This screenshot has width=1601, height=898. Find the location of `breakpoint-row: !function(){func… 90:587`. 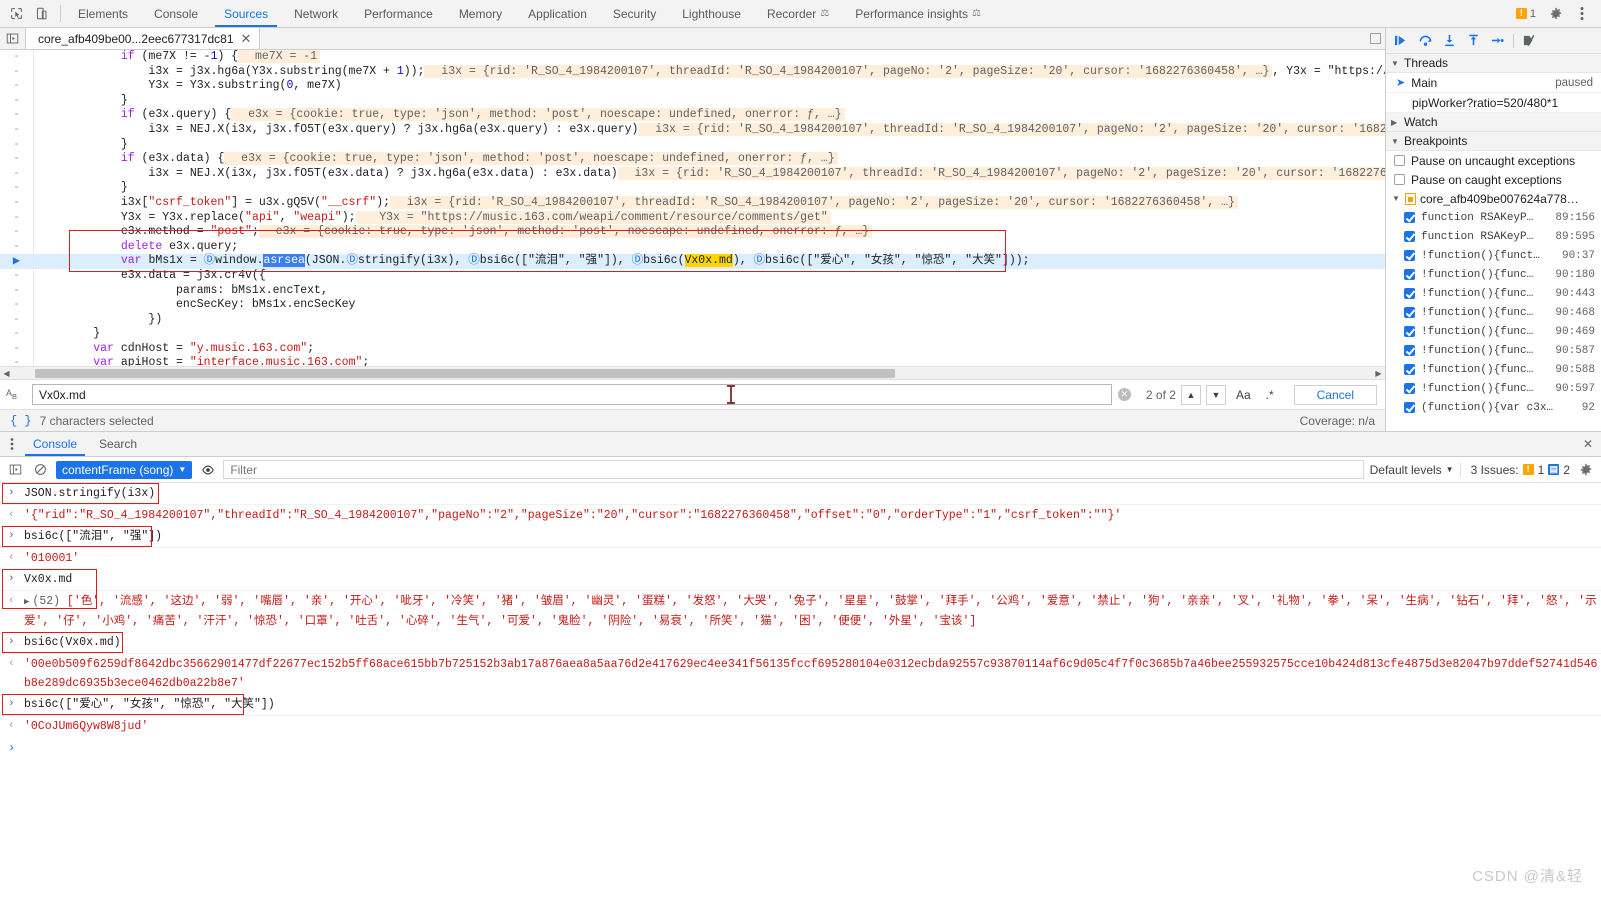

breakpoint-row: !function(){func… 90:587 is located at coordinates (1493, 350).